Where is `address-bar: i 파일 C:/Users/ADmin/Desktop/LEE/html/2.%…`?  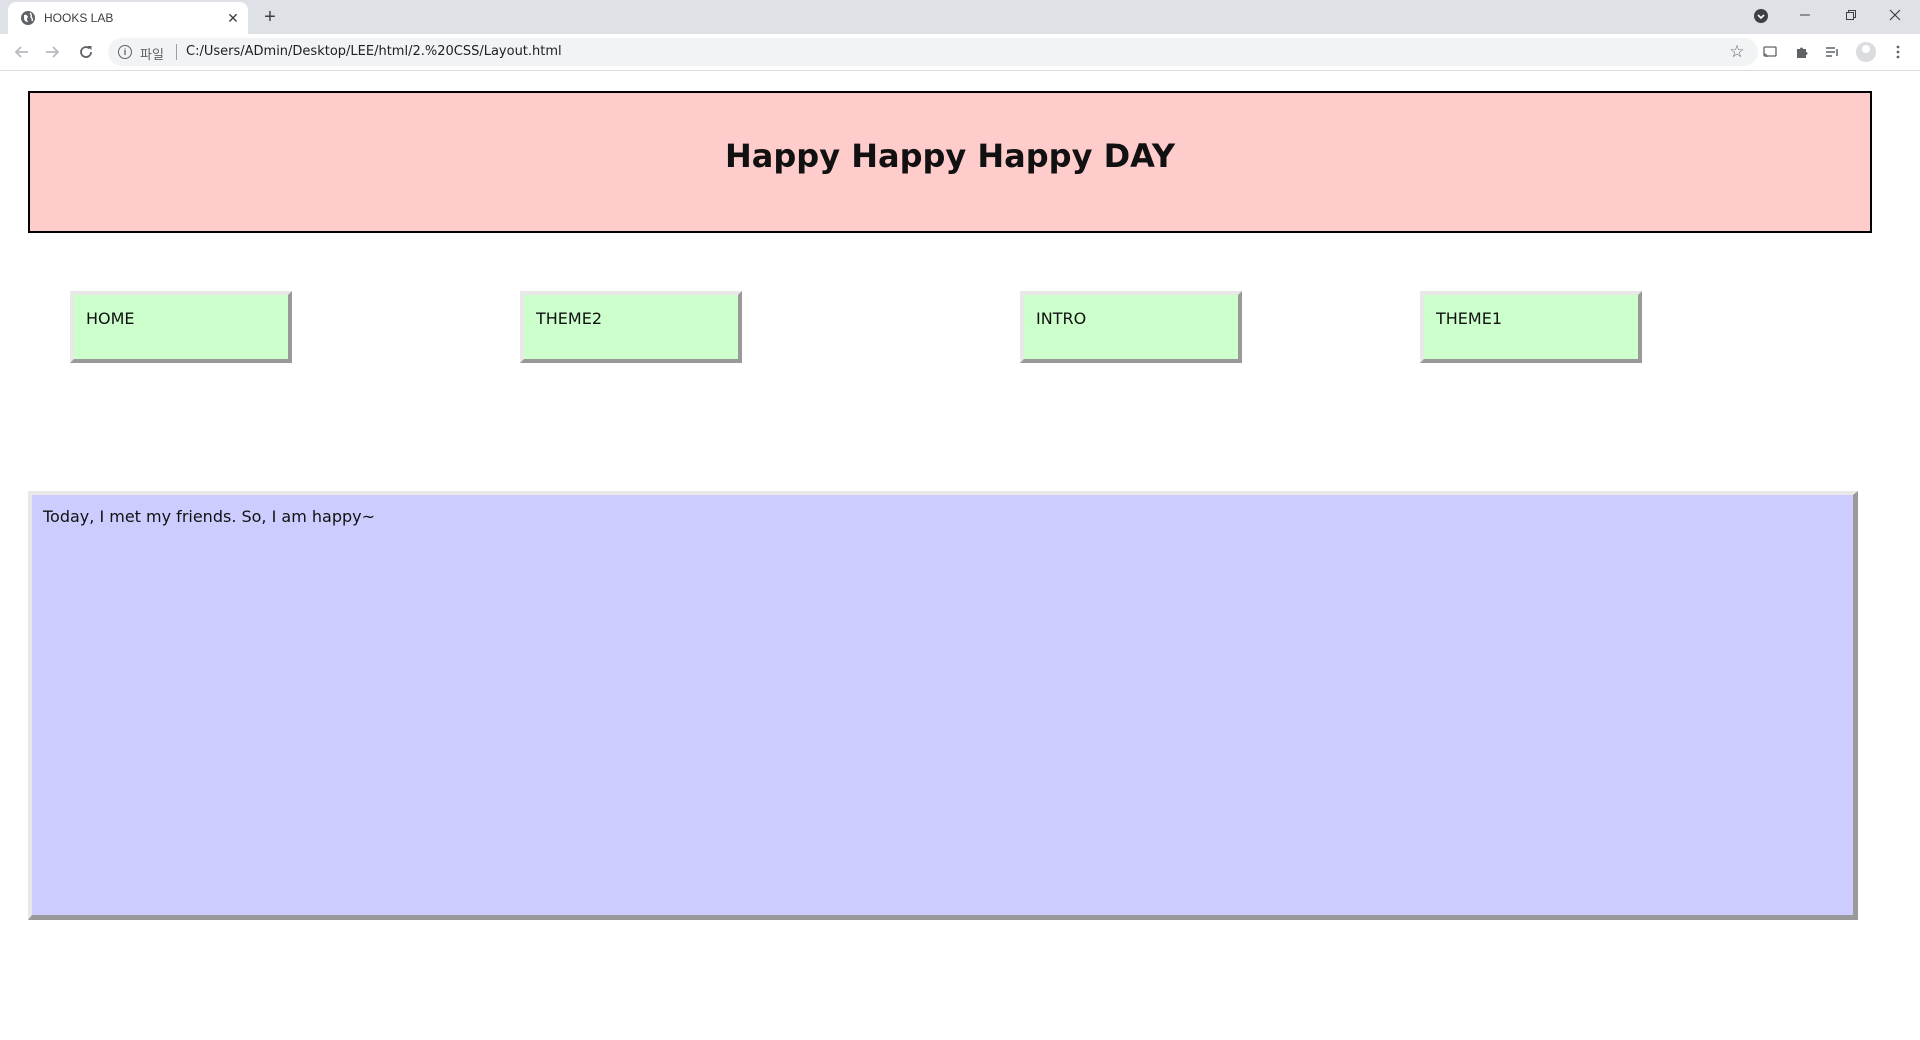
address-bar: i 파일 C:/Users/ADmin/Desktop/LEE/html/2.%… is located at coordinates (933, 52).